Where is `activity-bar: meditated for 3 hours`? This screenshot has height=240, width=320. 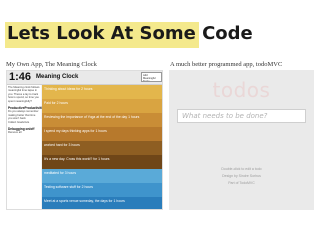 activity-bar: meditated for 3 hours is located at coordinates (102, 176).